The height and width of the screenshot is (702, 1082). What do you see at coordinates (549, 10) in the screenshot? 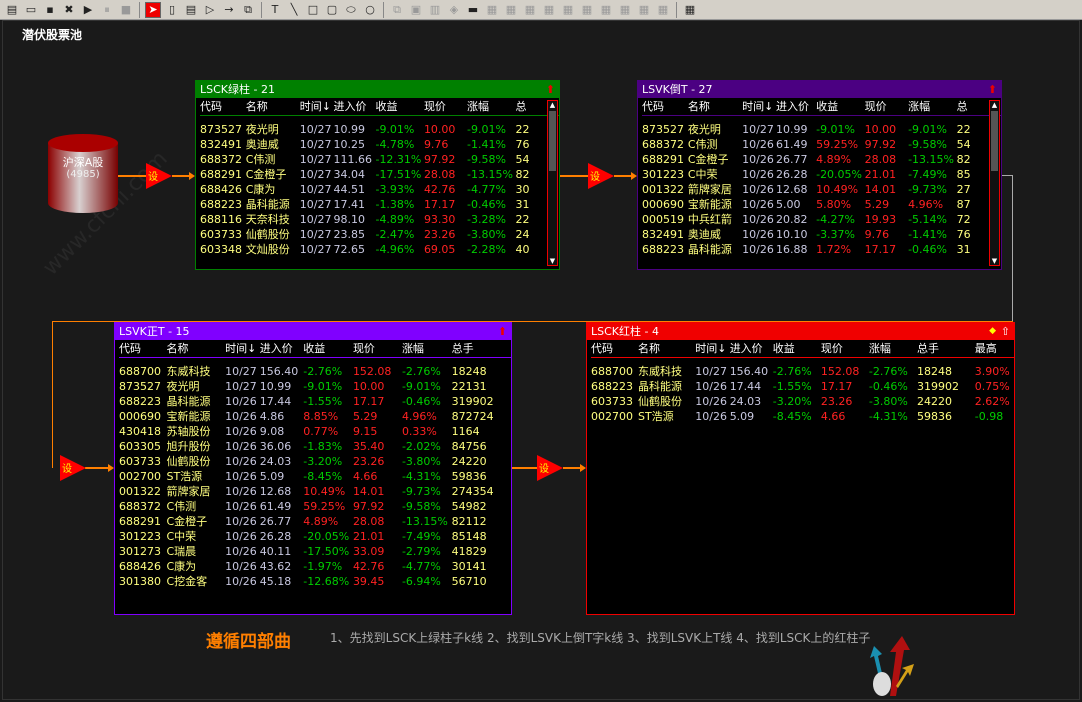
I see `align-top-icon: ▦` at bounding box center [549, 10].